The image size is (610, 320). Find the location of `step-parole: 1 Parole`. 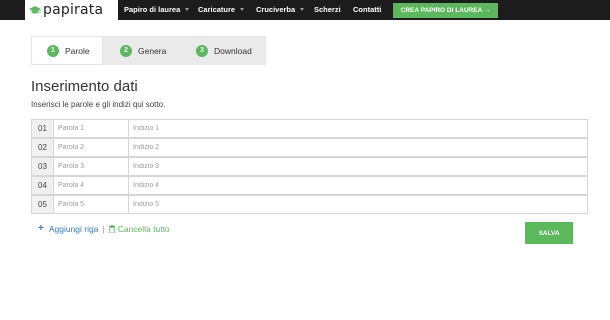

step-parole: 1 Parole is located at coordinates (68, 50).